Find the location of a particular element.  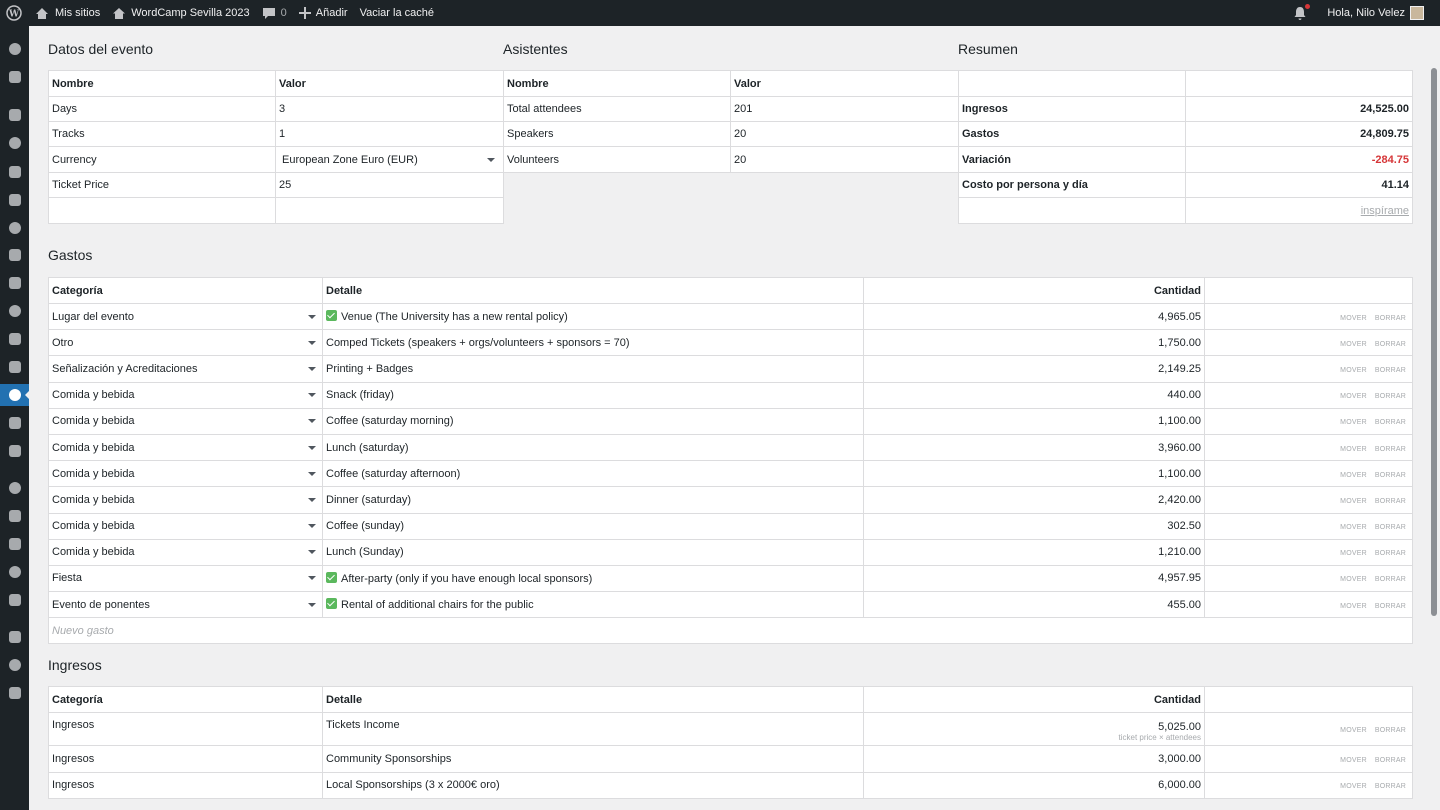

sidebar-item-layout is located at coordinates (14, 228).